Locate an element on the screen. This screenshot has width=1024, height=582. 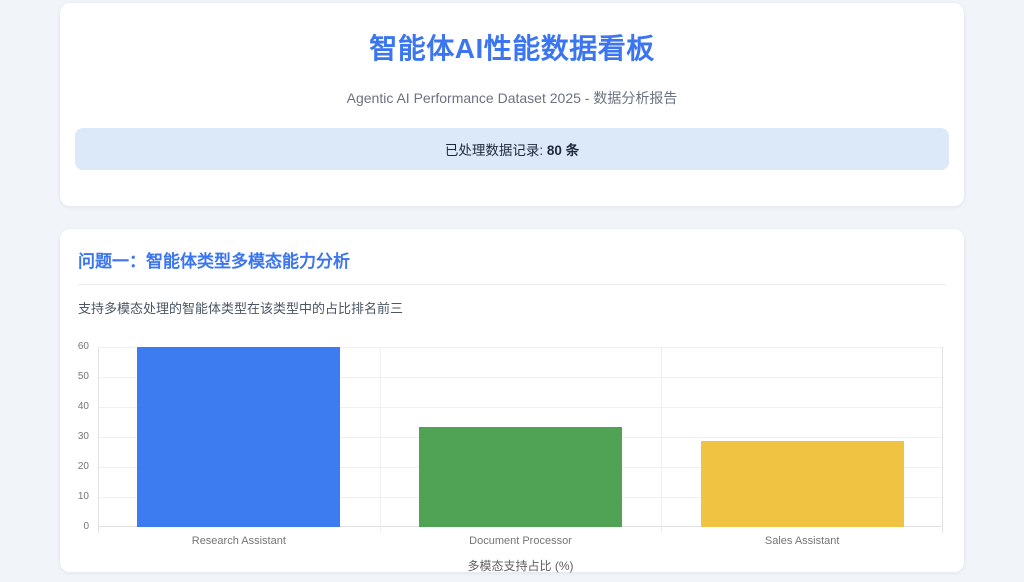
badge-label: 已处理数据记录: is located at coordinates (494, 150).